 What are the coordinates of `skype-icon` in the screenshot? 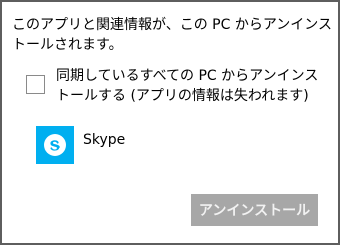 It's located at (55, 145).